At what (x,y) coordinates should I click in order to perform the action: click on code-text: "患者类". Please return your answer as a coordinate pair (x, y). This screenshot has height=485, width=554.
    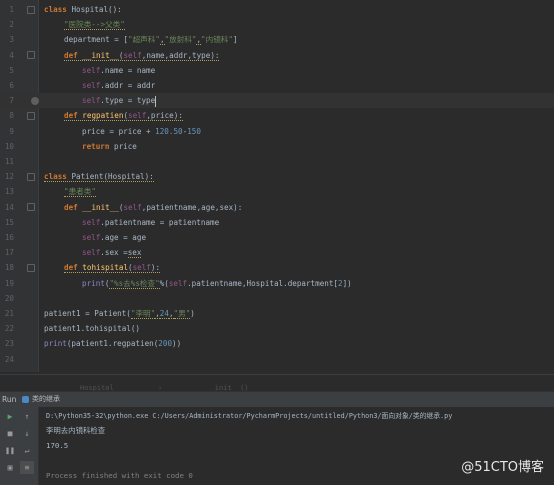
    Looking at the image, I should click on (80, 192).